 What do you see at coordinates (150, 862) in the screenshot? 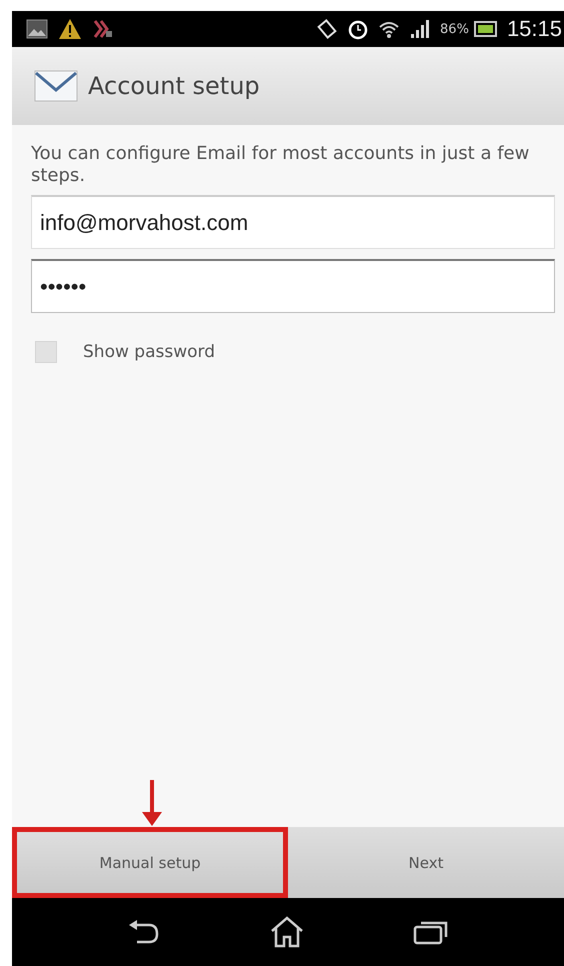
I see `action-button: Manual setup` at bounding box center [150, 862].